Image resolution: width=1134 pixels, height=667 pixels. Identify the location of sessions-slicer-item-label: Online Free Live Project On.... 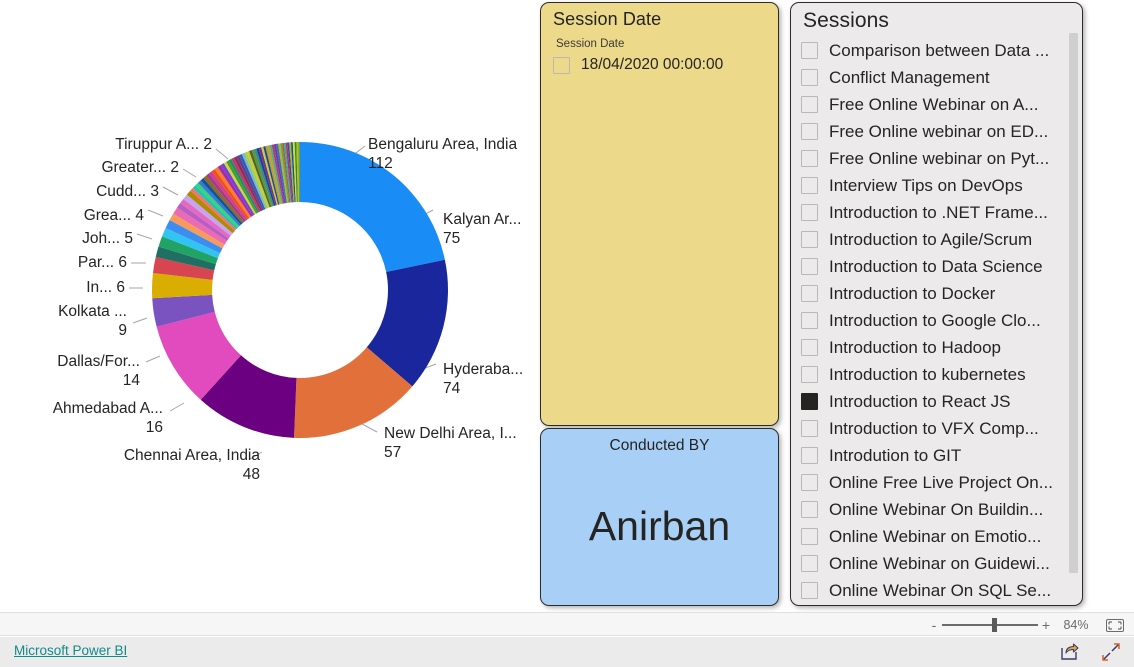
(941, 482).